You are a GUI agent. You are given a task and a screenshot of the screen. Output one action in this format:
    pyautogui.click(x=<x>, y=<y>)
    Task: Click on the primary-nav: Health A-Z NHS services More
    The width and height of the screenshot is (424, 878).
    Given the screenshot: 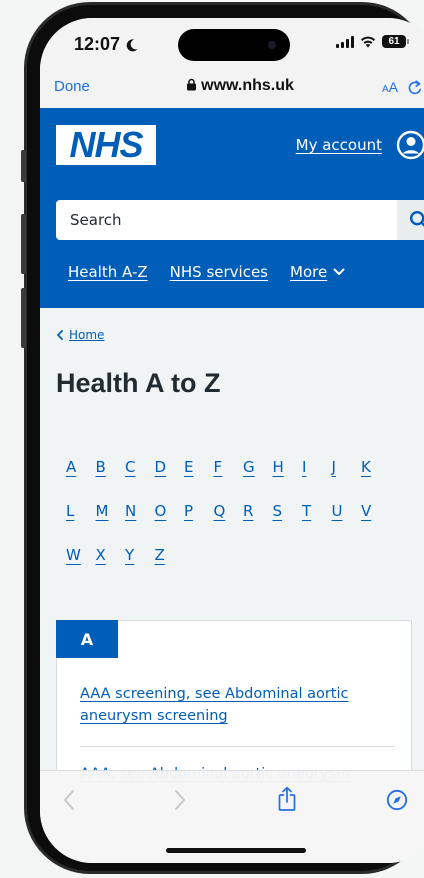 What is the action you would take?
    pyautogui.click(x=206, y=272)
    